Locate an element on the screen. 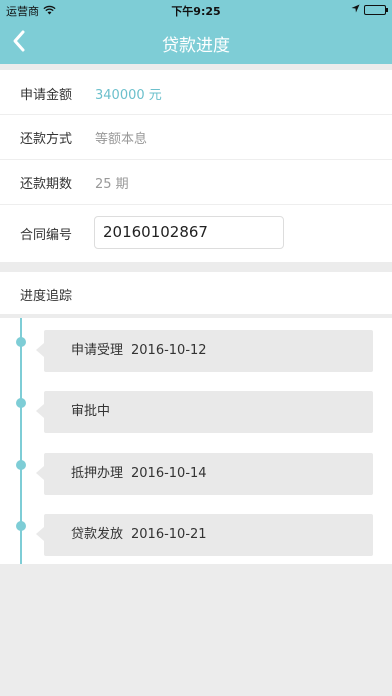 The height and width of the screenshot is (696, 392). contract-number-field: 20160102867 is located at coordinates (189, 232).